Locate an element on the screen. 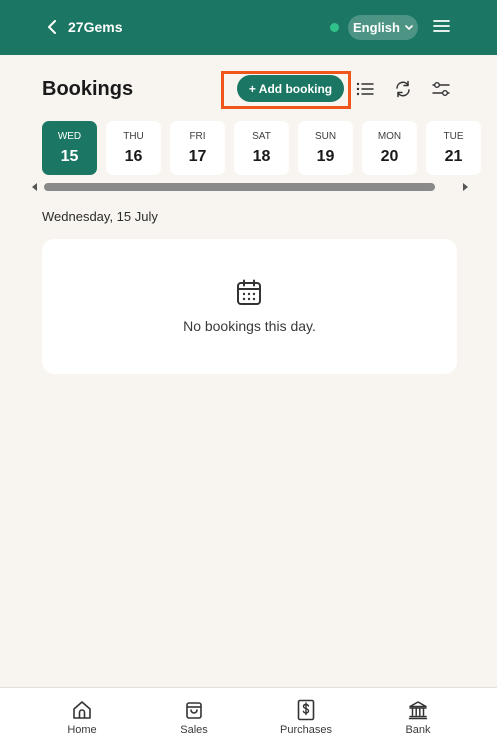 Image resolution: width=497 pixels, height=744 pixels. day-card: SAT 18 is located at coordinates (261, 148).